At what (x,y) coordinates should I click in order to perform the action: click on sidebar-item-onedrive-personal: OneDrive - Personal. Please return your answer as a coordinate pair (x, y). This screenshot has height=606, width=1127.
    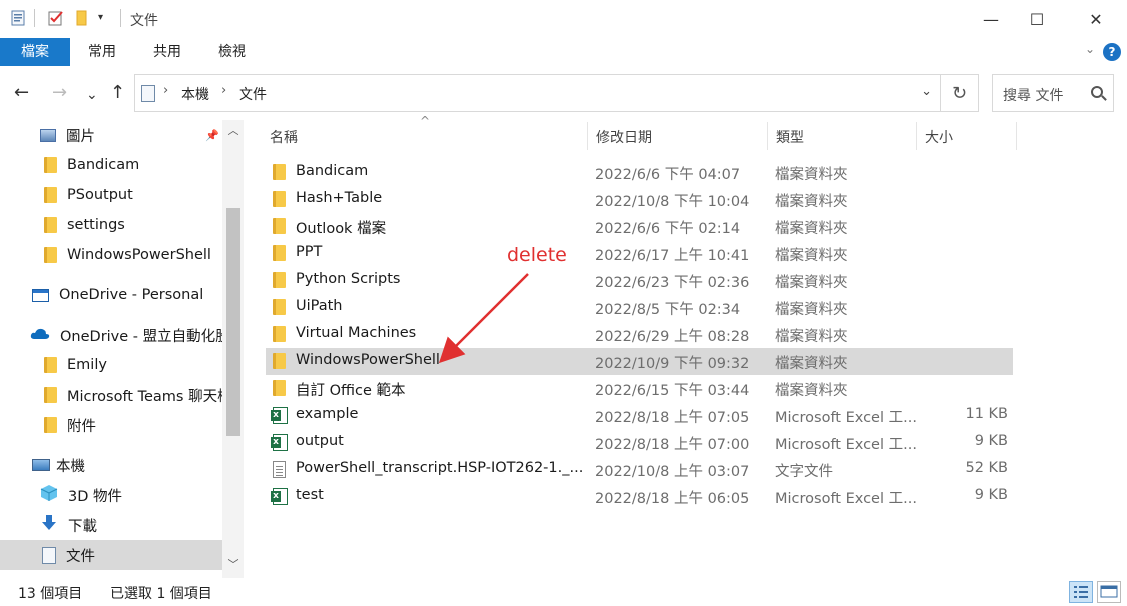
    Looking at the image, I should click on (111, 295).